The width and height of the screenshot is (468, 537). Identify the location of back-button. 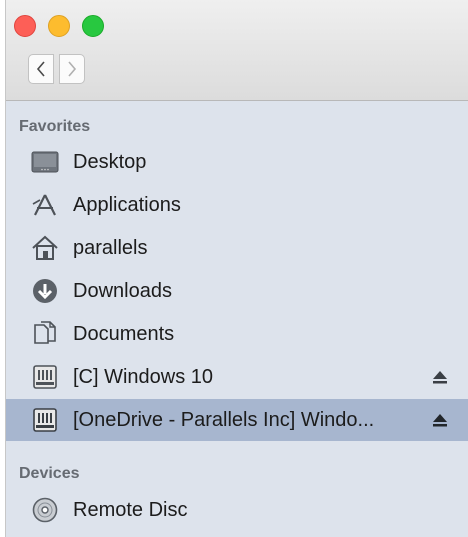
(41, 69).